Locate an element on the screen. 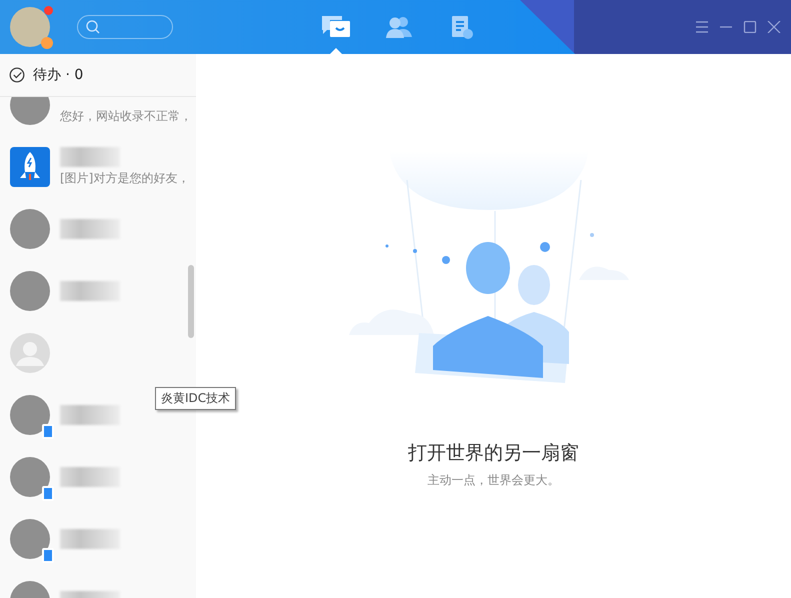  message-preview: [图片]对方是您的好友， is located at coordinates (125, 178).